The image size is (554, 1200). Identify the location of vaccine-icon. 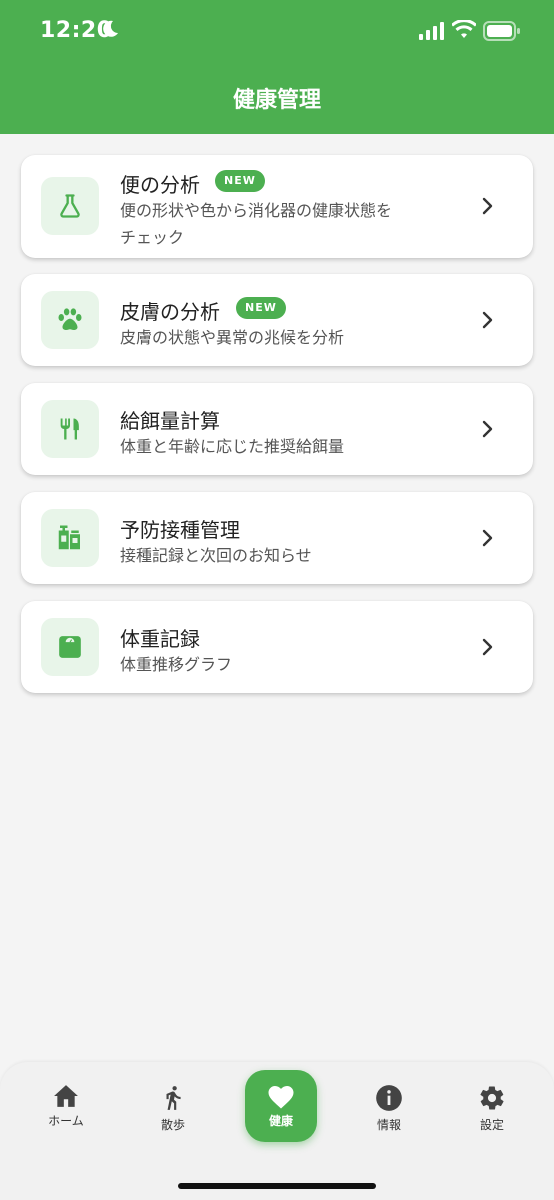
(69, 537).